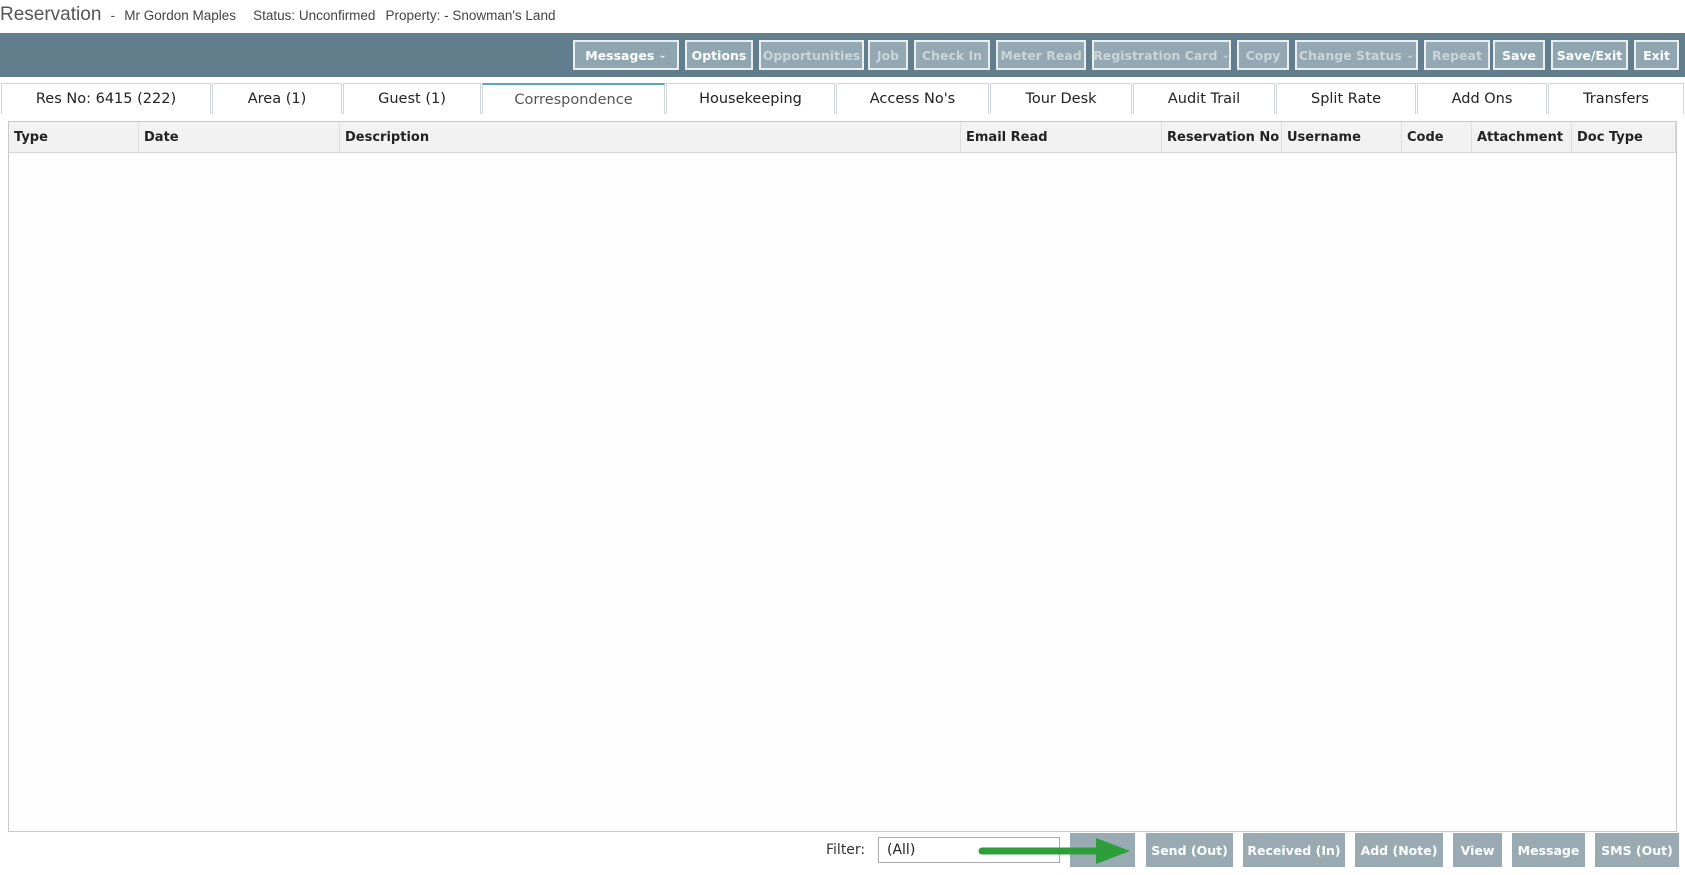  What do you see at coordinates (1548, 850) in the screenshot?
I see `message-button: Message` at bounding box center [1548, 850].